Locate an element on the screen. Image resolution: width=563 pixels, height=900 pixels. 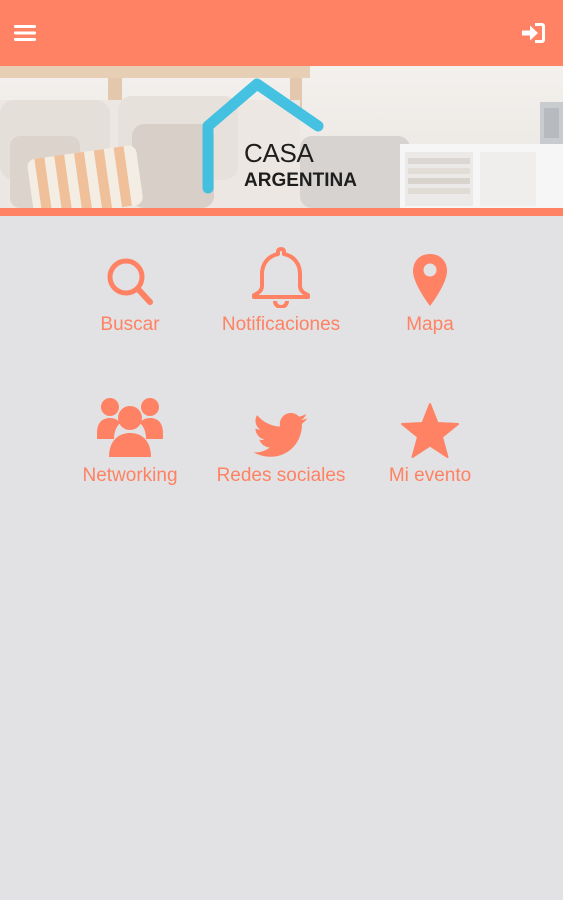
login-button is located at coordinates (534, 33).